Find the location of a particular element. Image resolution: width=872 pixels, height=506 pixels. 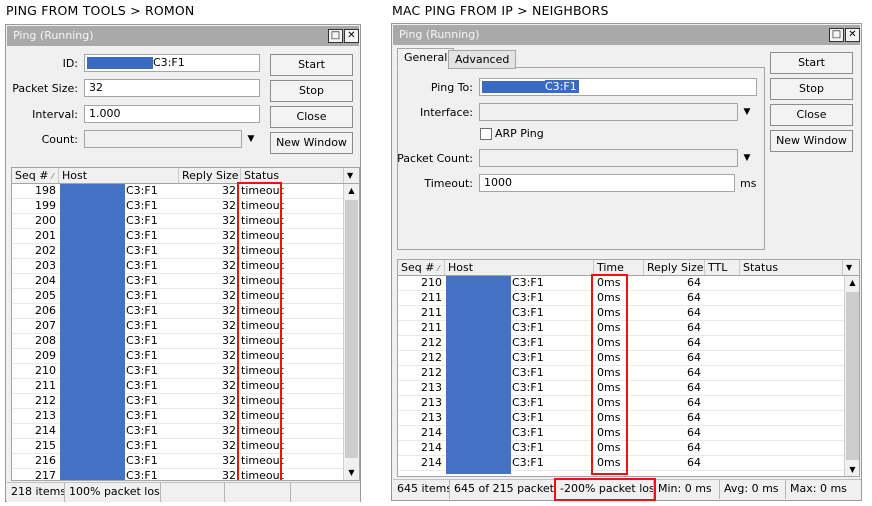

col-seq-label: Seq # is located at coordinates (418, 267).